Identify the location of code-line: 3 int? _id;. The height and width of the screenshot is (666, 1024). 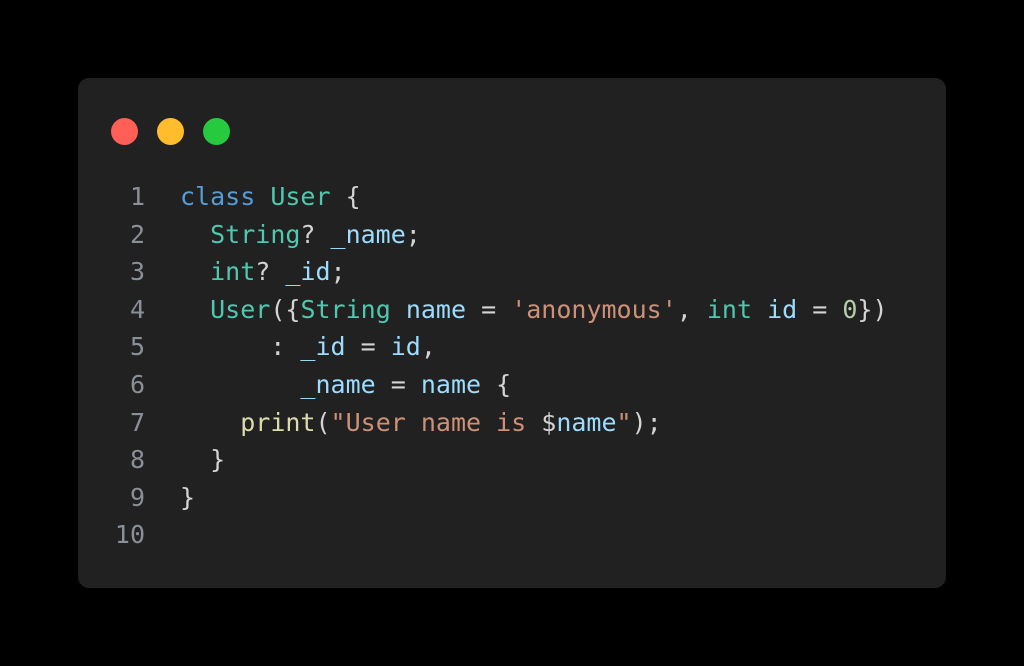
(512, 272).